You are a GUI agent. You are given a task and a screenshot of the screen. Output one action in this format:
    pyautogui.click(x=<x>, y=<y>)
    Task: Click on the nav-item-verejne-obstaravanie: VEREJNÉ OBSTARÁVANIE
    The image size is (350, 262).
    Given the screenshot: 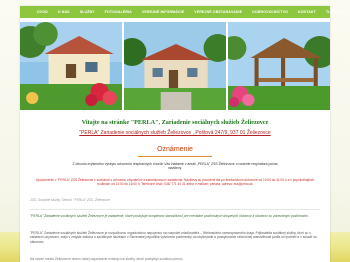 What is the action you would take?
    pyautogui.click(x=218, y=12)
    